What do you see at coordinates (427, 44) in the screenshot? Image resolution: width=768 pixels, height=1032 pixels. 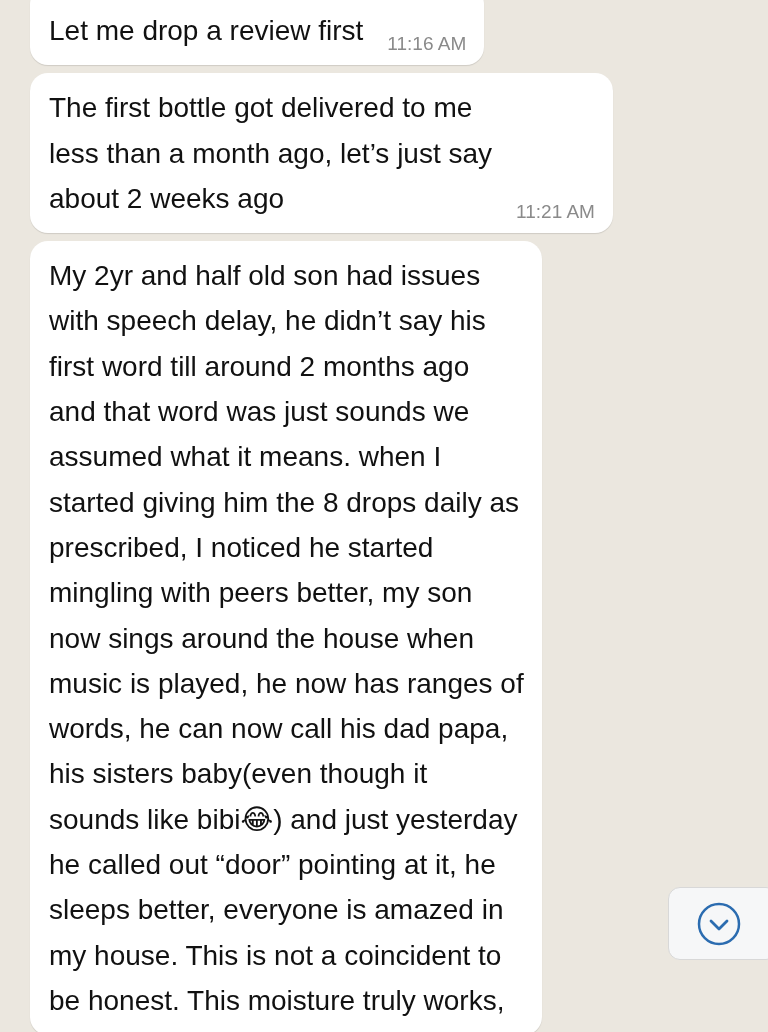 I see `message-time: 11:16 AM` at bounding box center [427, 44].